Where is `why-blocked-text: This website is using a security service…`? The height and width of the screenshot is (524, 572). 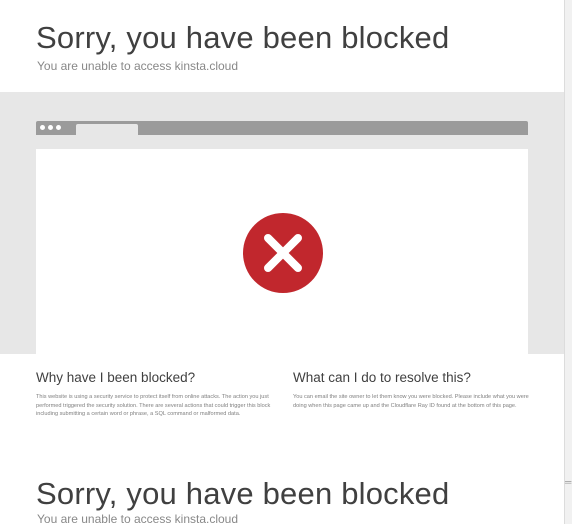 why-blocked-text: This website is using a security service… is located at coordinates (153, 406).